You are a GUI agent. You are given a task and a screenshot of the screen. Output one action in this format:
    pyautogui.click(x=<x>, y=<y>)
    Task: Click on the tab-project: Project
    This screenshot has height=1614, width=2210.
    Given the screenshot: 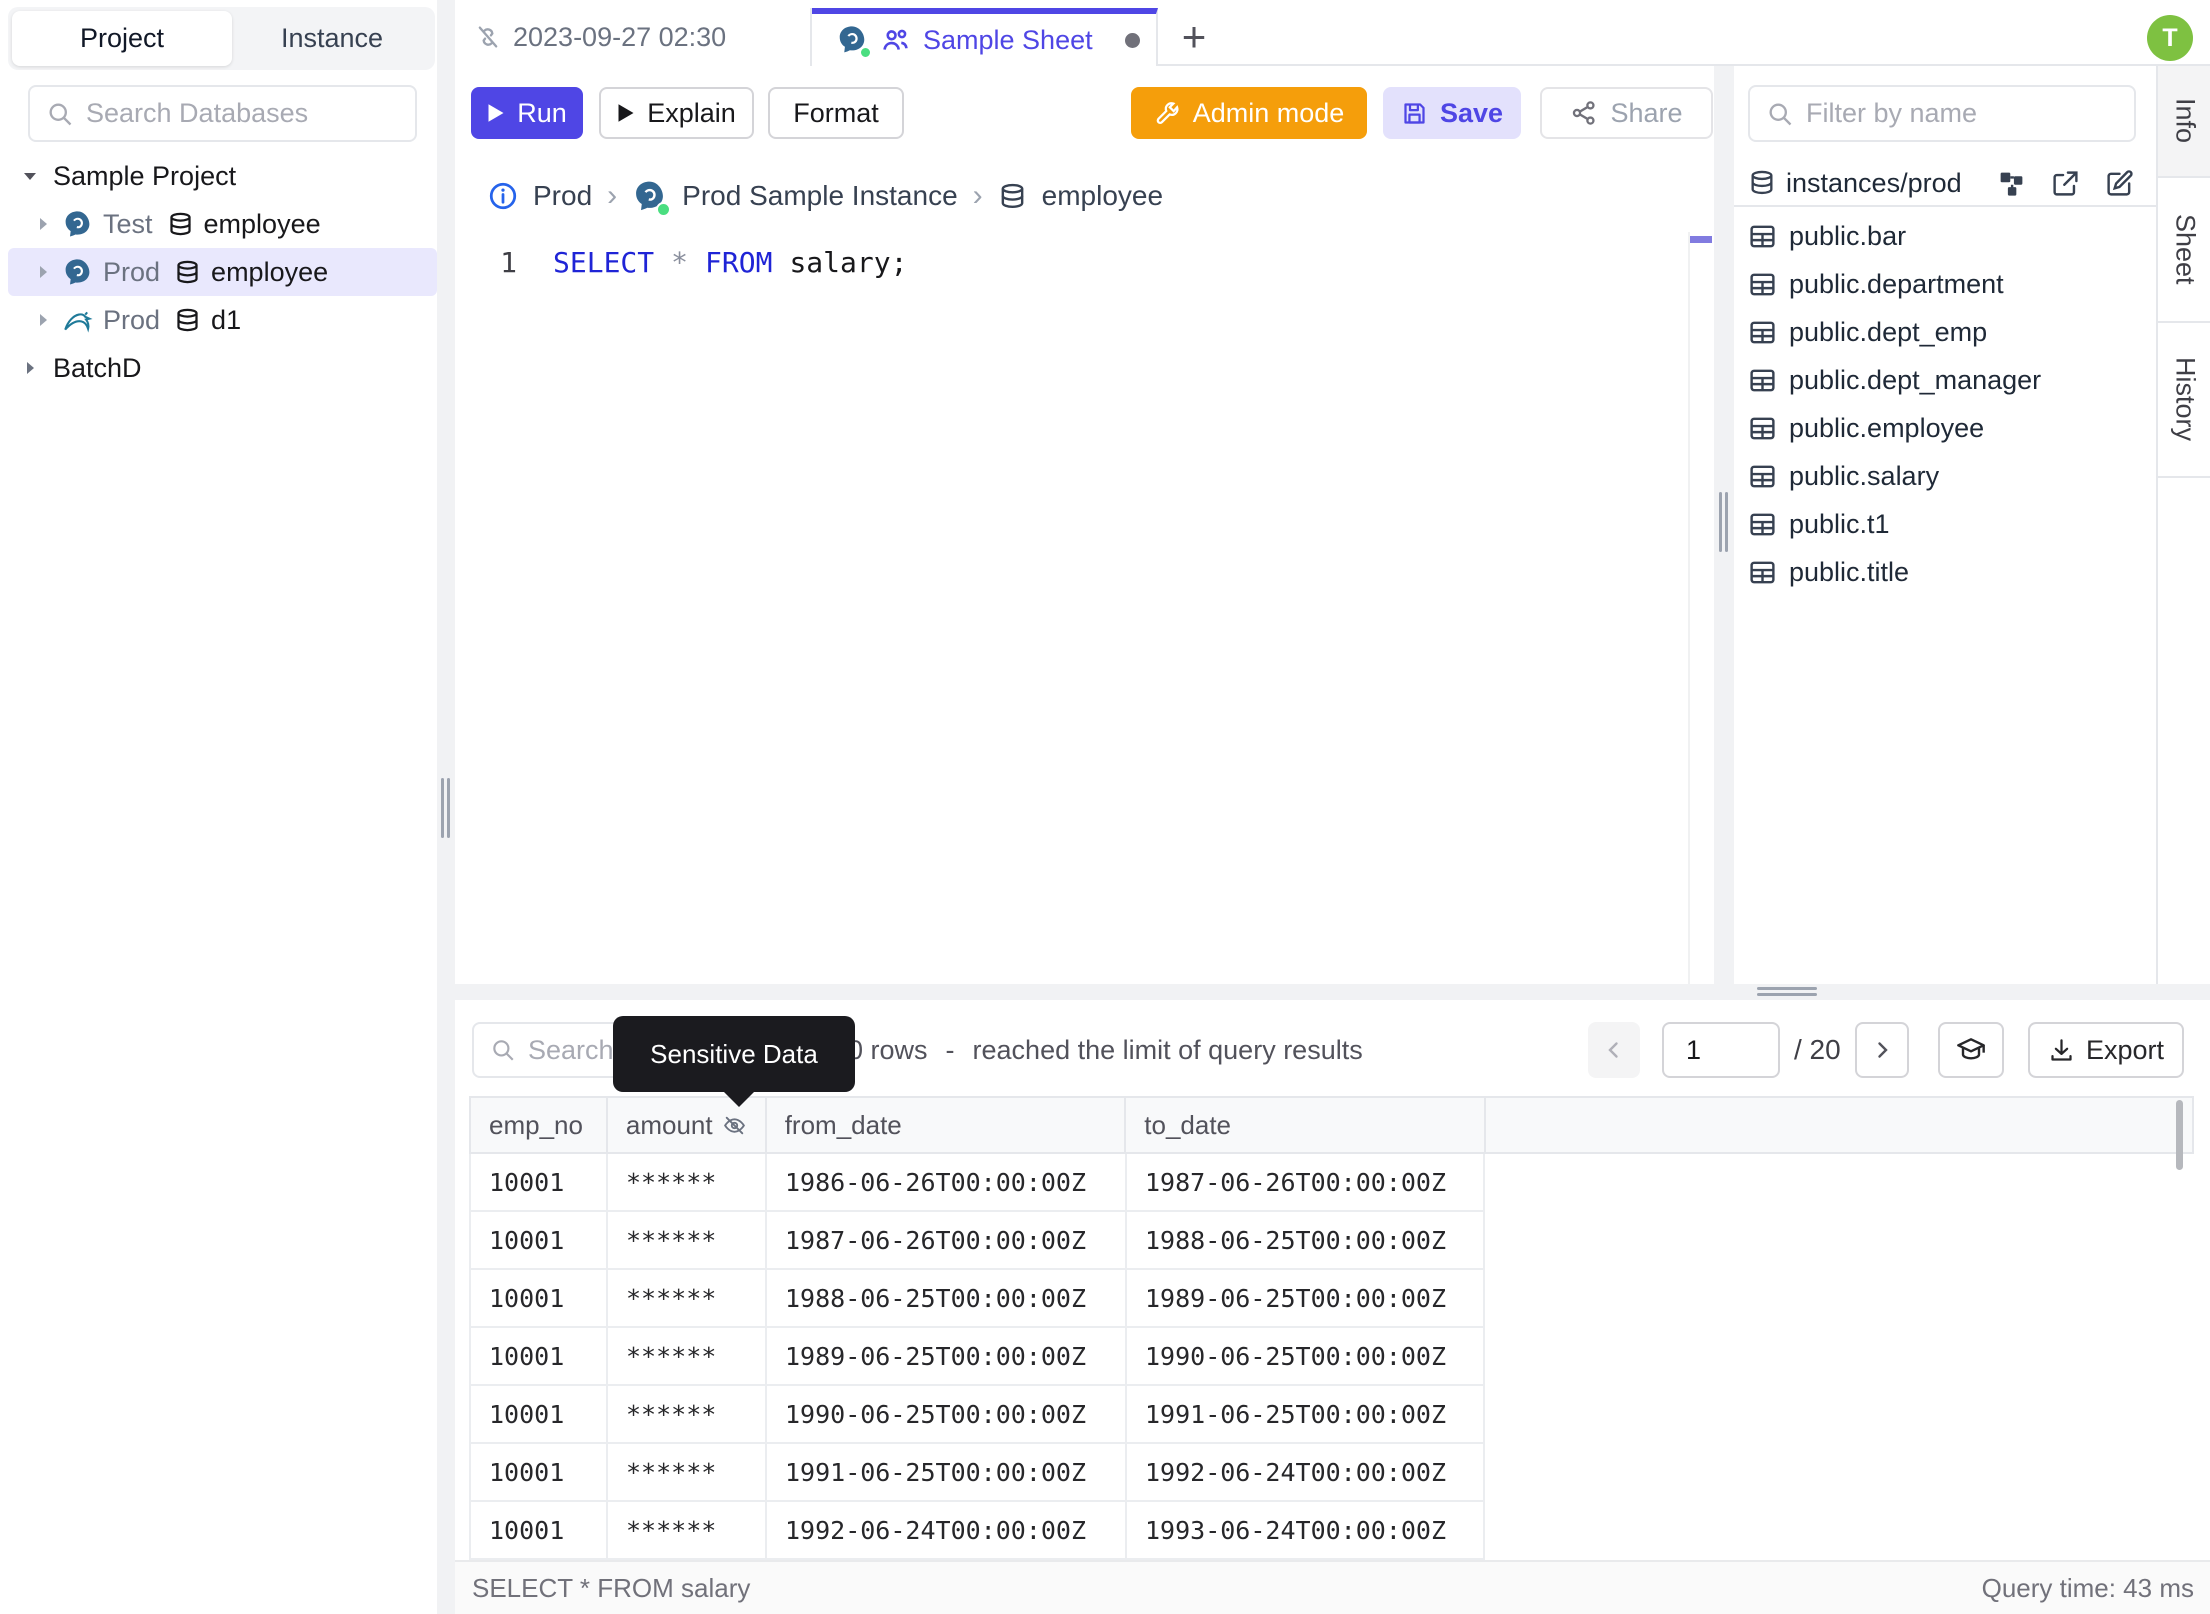 What is the action you would take?
    pyautogui.click(x=122, y=38)
    